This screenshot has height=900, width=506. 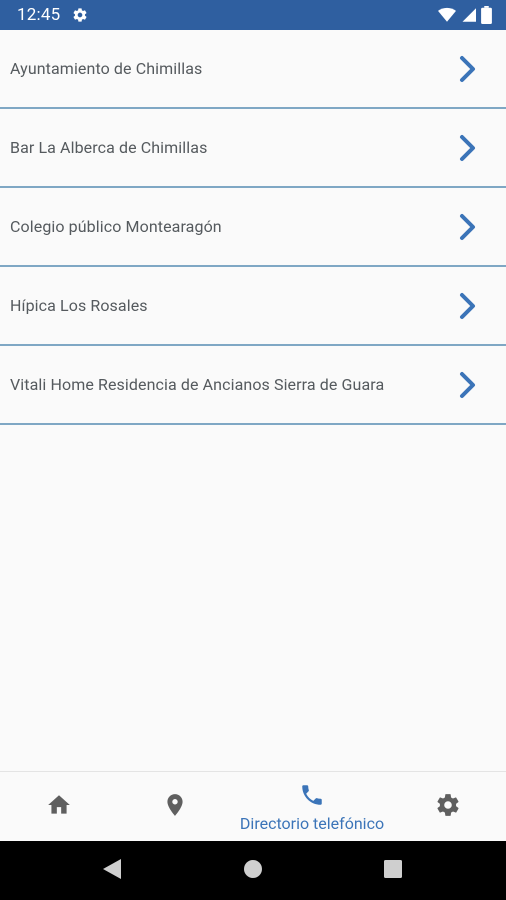 What do you see at coordinates (312, 797) in the screenshot?
I see `phone-icon` at bounding box center [312, 797].